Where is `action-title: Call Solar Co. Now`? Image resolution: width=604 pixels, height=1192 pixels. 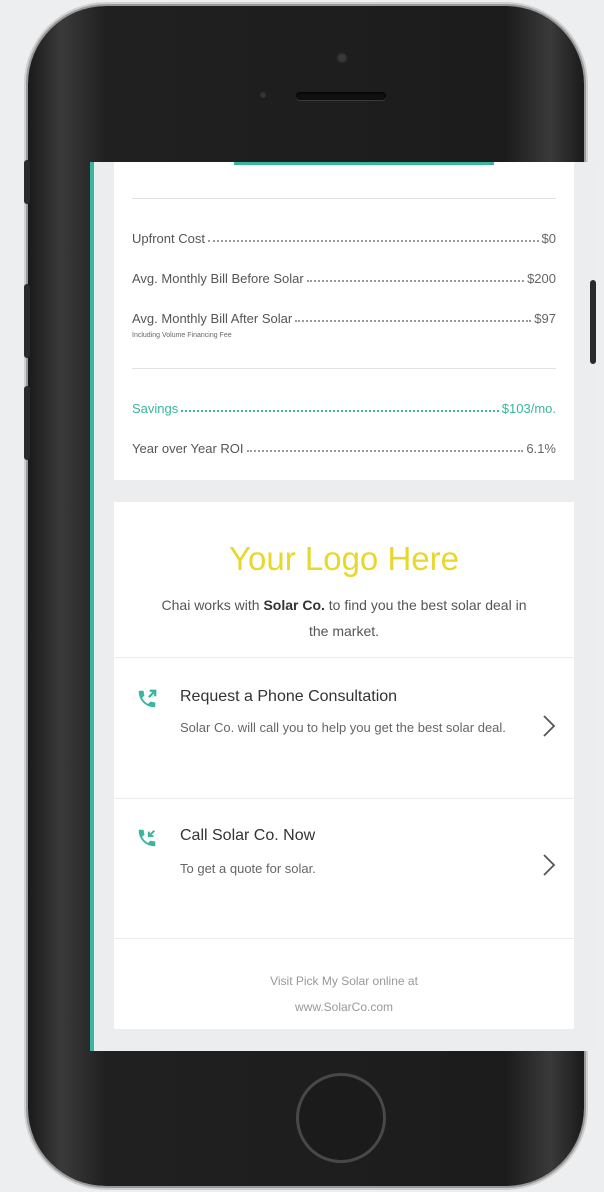
action-title: Call Solar Co. Now is located at coordinates (248, 835).